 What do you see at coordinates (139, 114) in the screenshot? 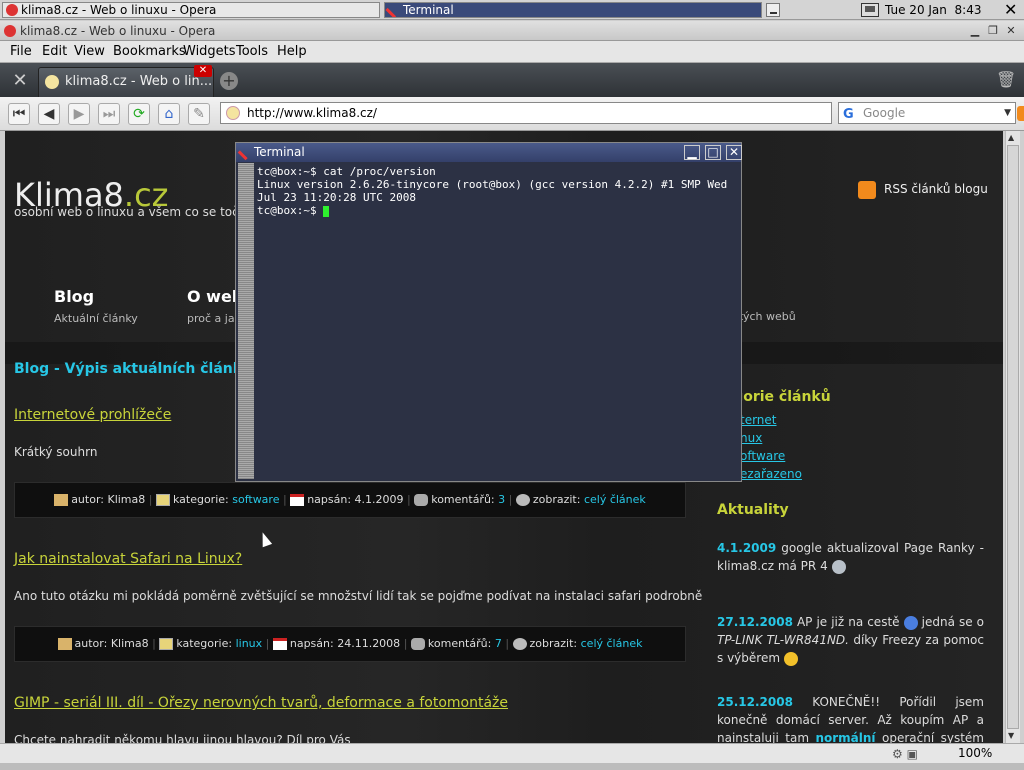
I see `reload-icon: ⟳` at bounding box center [139, 114].